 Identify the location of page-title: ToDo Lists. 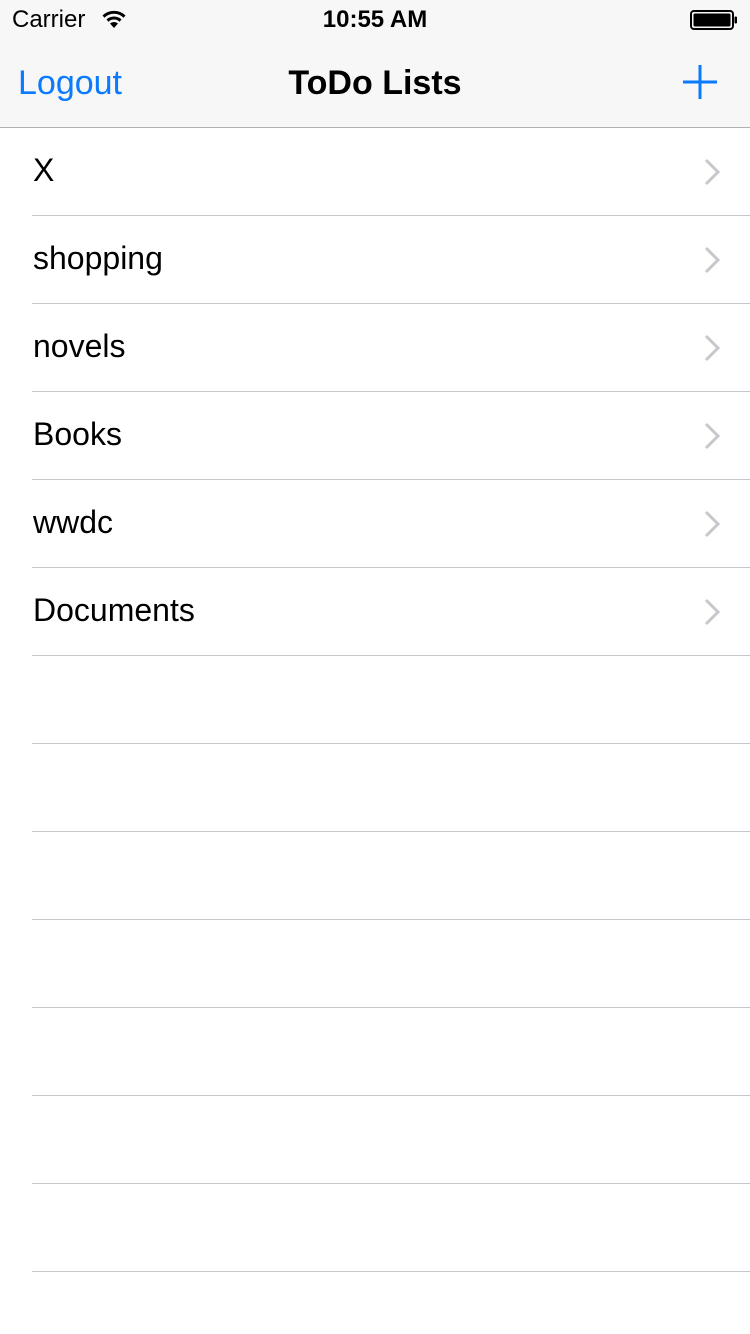
(375, 83).